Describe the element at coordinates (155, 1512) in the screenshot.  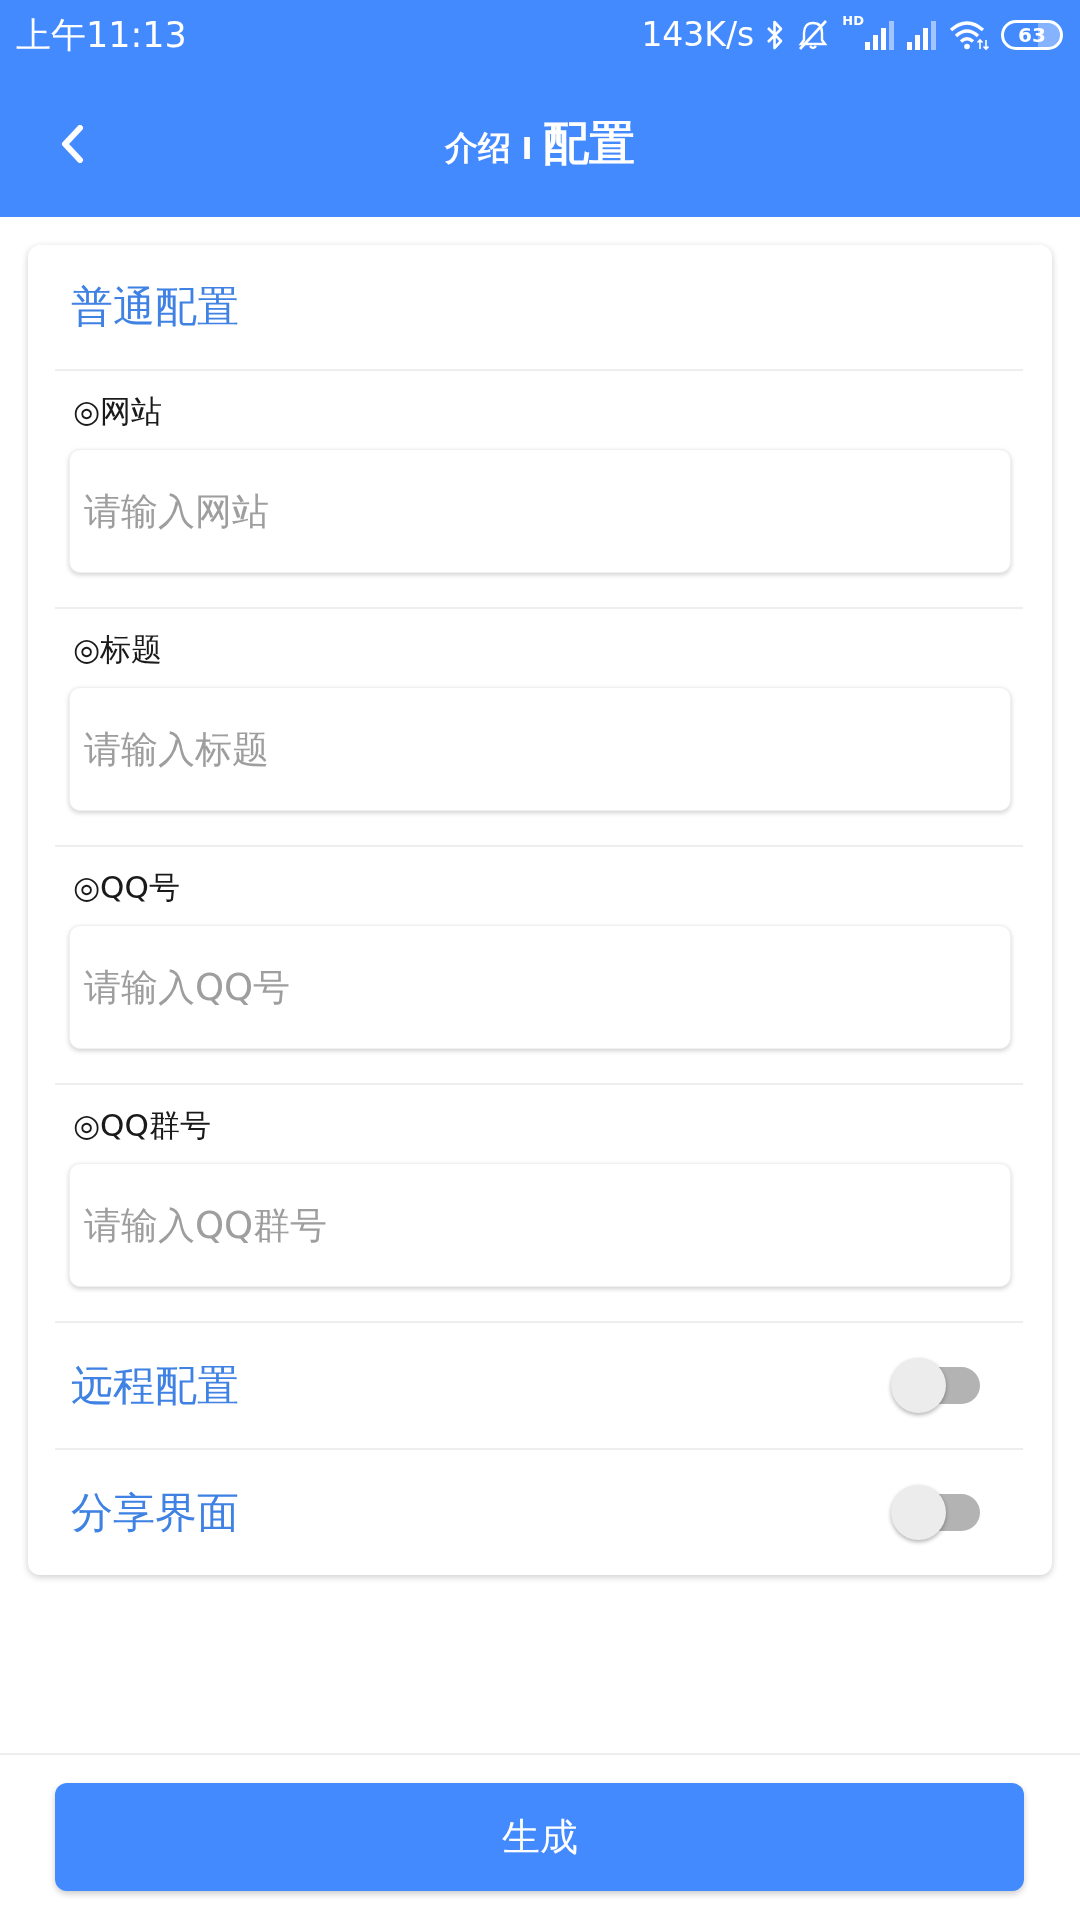
I see `setting-label: 分享界面` at that location.